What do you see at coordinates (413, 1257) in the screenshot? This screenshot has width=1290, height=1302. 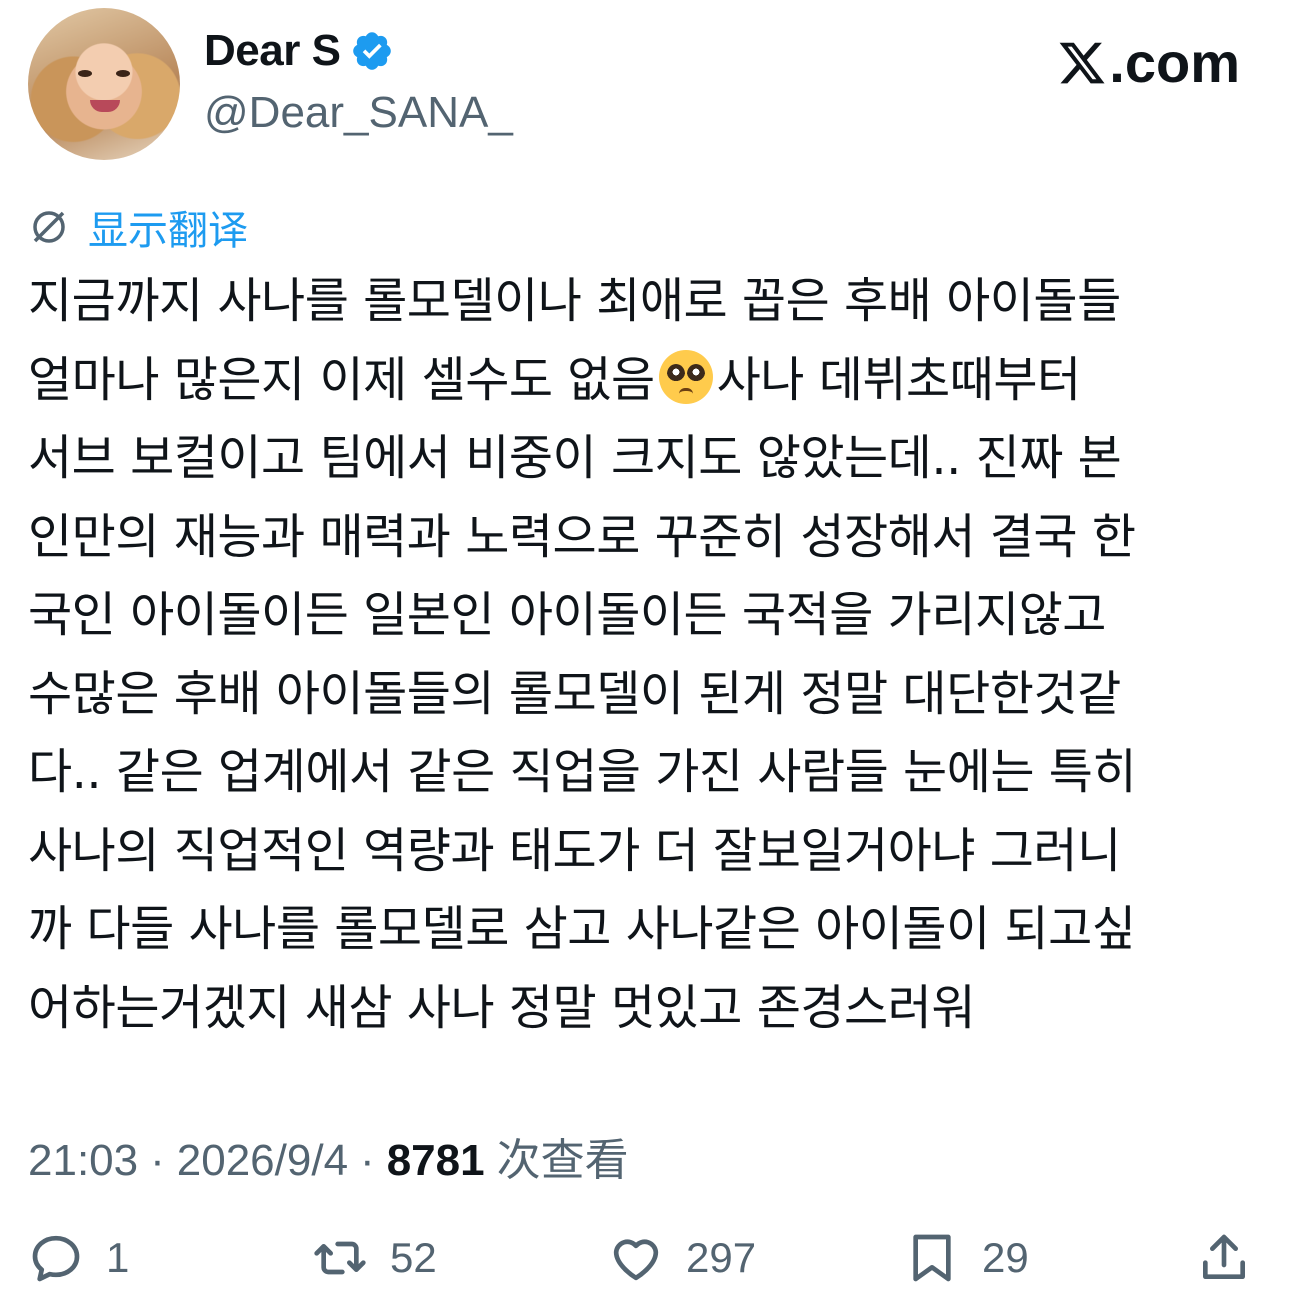 I see `repost-count: 52` at bounding box center [413, 1257].